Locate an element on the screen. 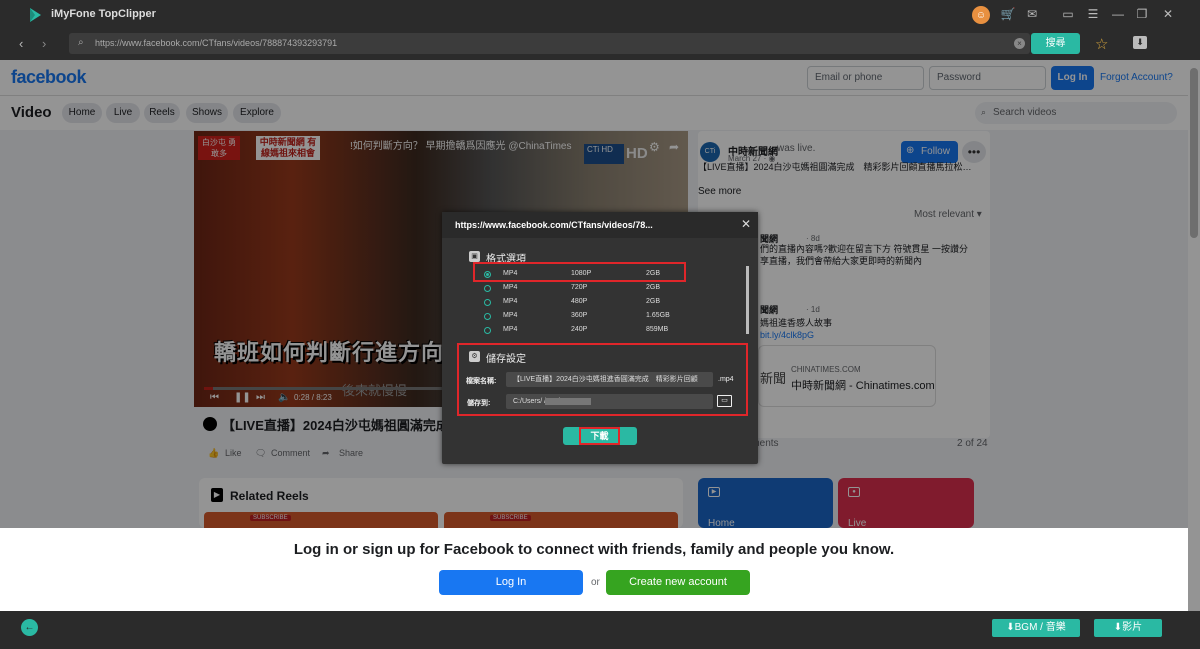 This screenshot has width=1200, height=649. filename-label: 檔案名稱: is located at coordinates (481, 381).